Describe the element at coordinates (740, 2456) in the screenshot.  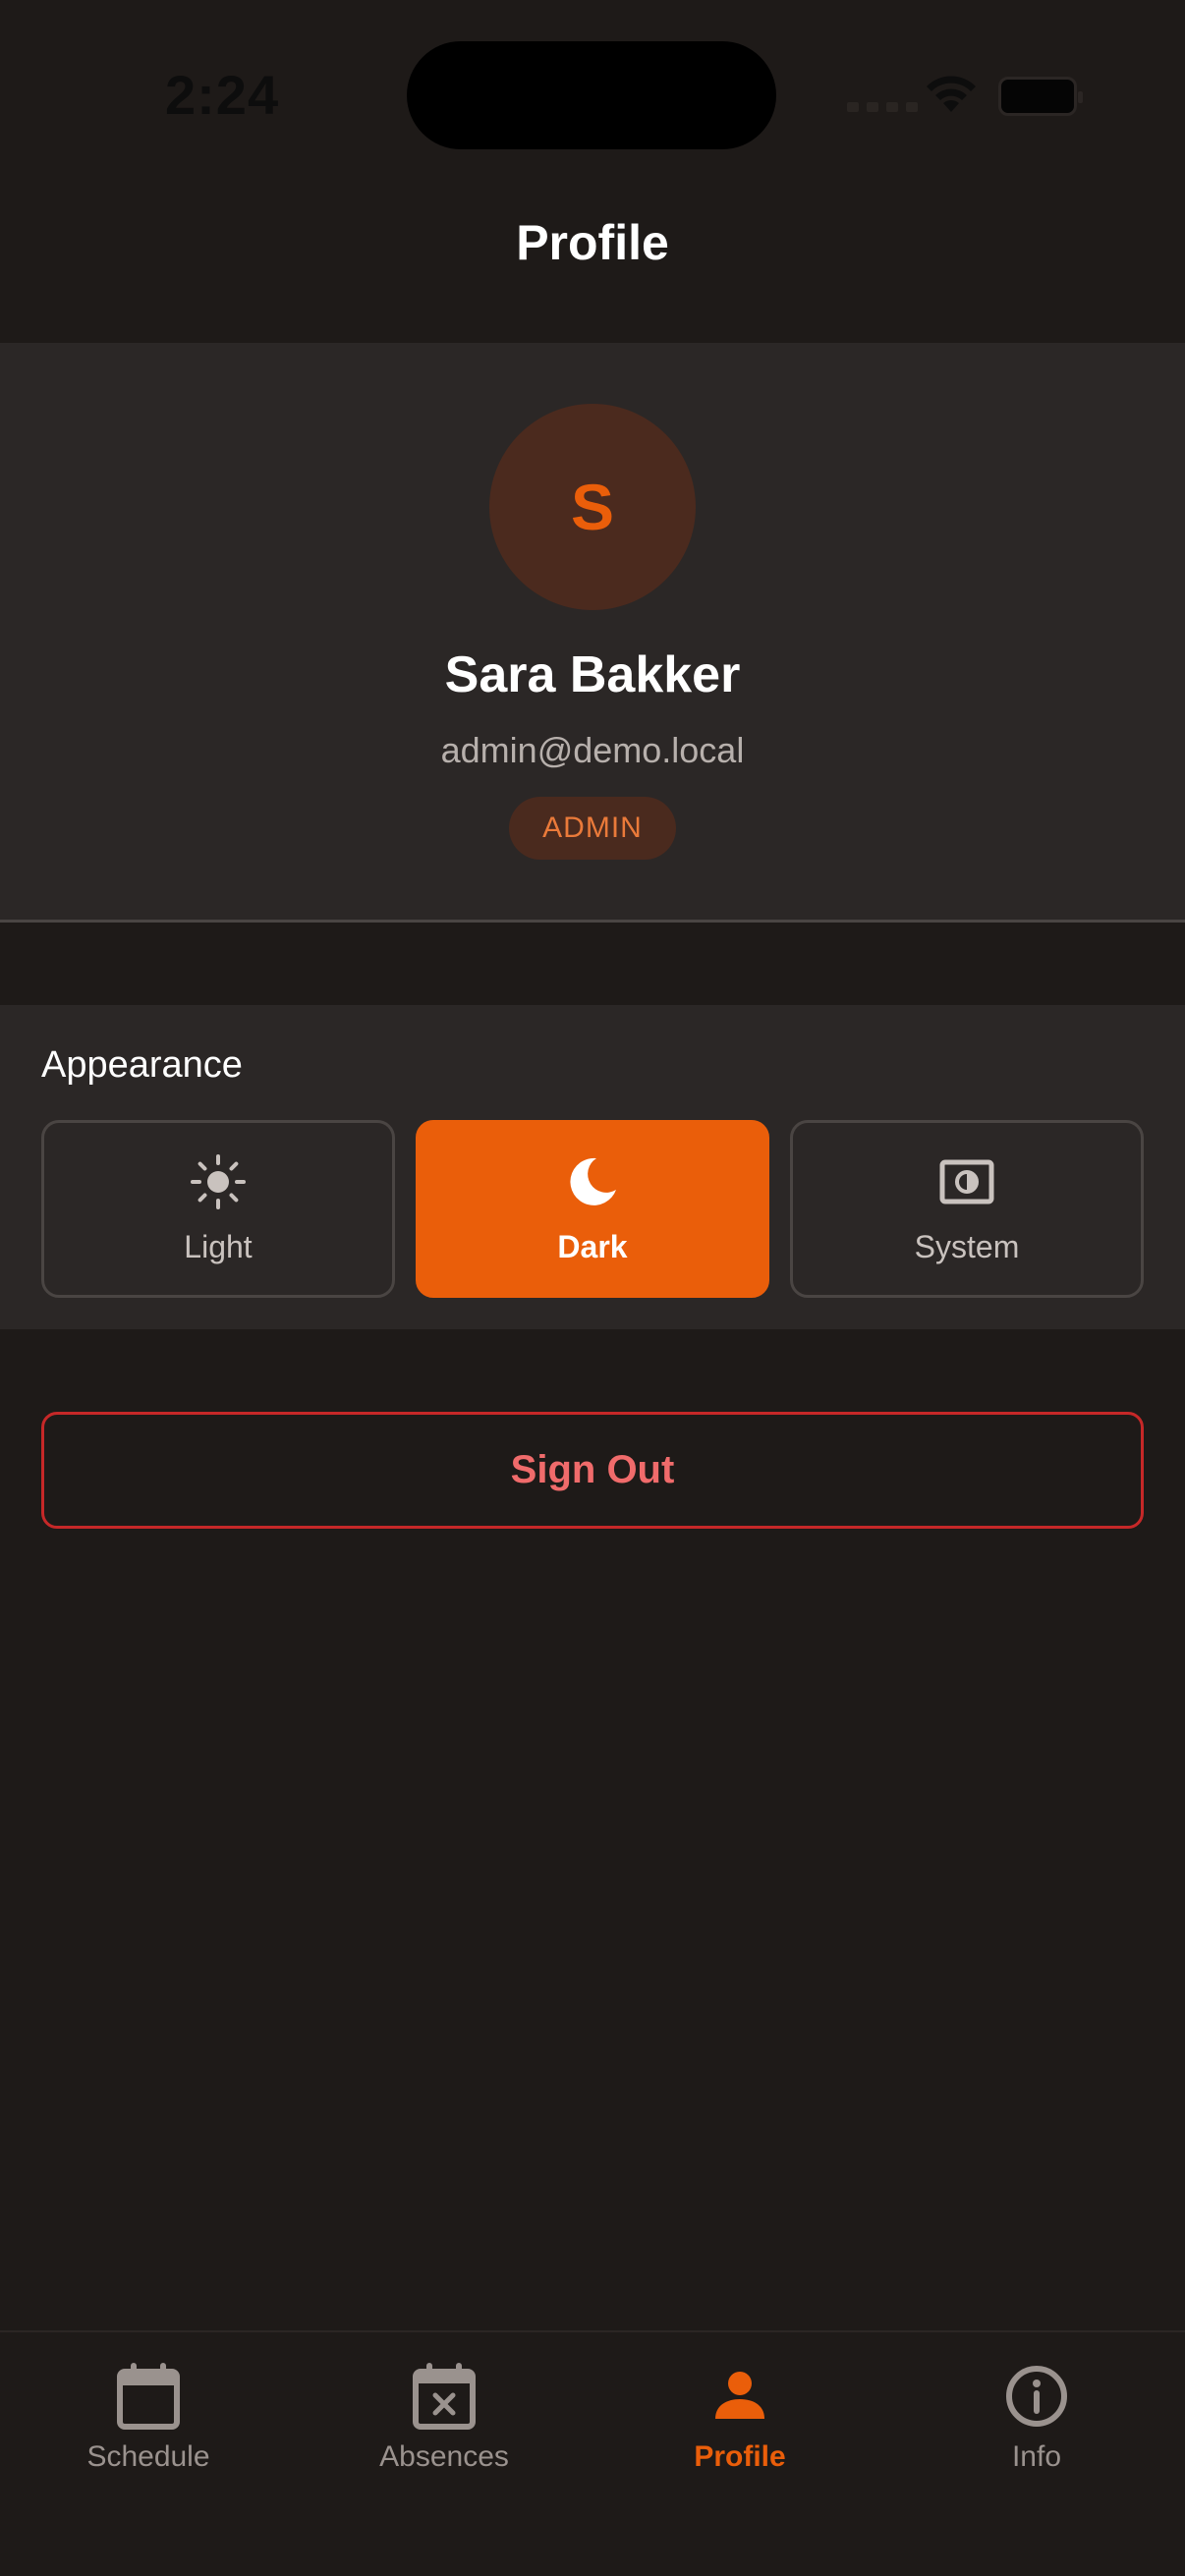
I see `nav-label: Profile` at that location.